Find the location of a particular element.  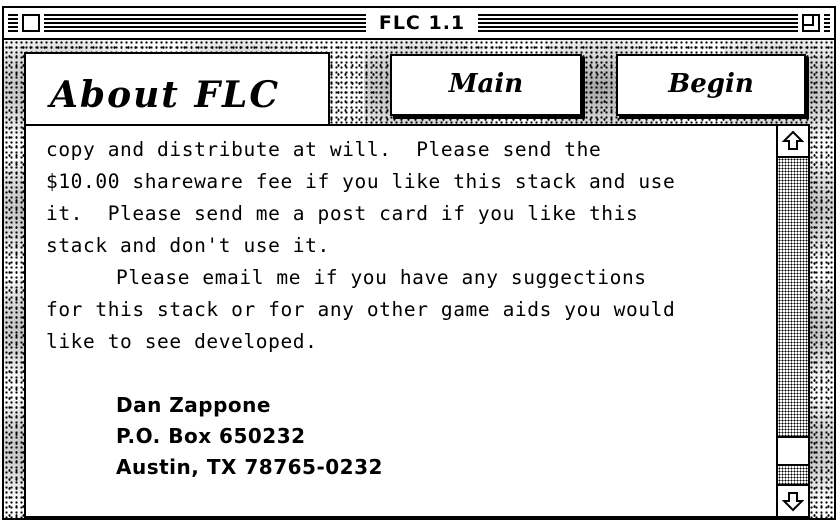

scroll-thumb is located at coordinates (793, 451).